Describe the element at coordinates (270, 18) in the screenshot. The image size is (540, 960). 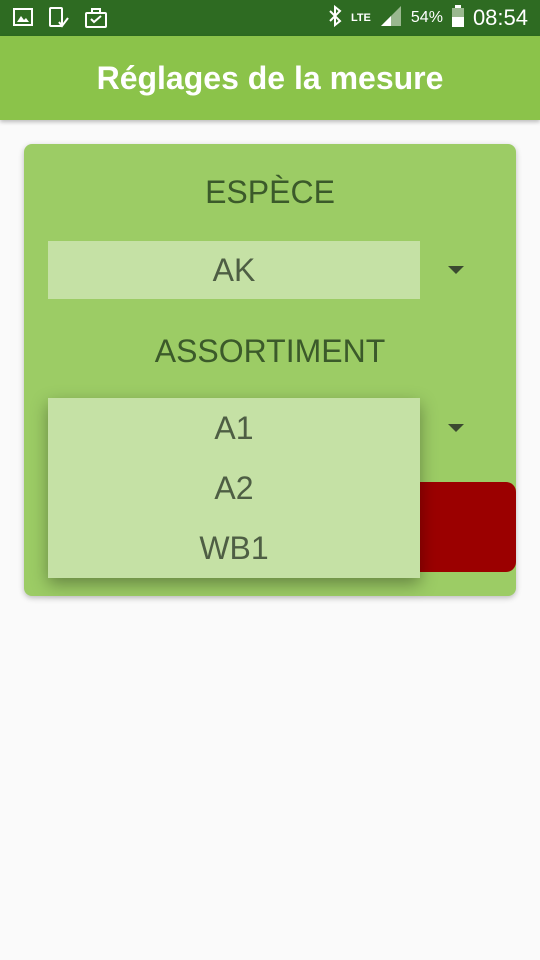
I see `status-bar: LTE 54% 08:54` at that location.